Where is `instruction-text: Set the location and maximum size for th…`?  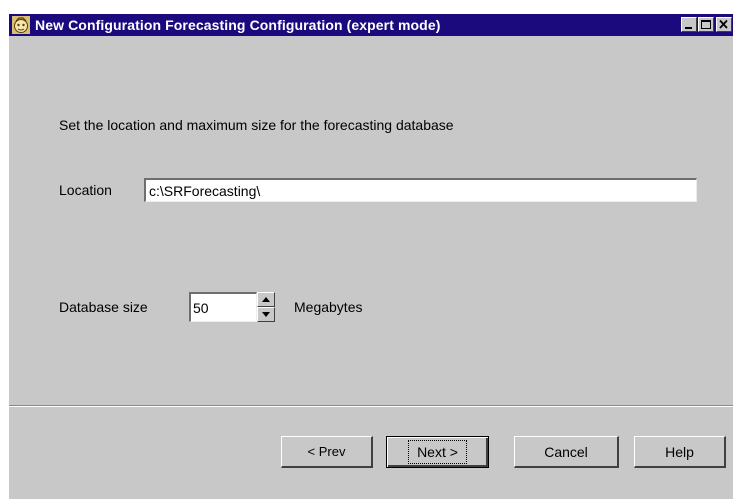 instruction-text: Set the location and maximum size for th… is located at coordinates (256, 125).